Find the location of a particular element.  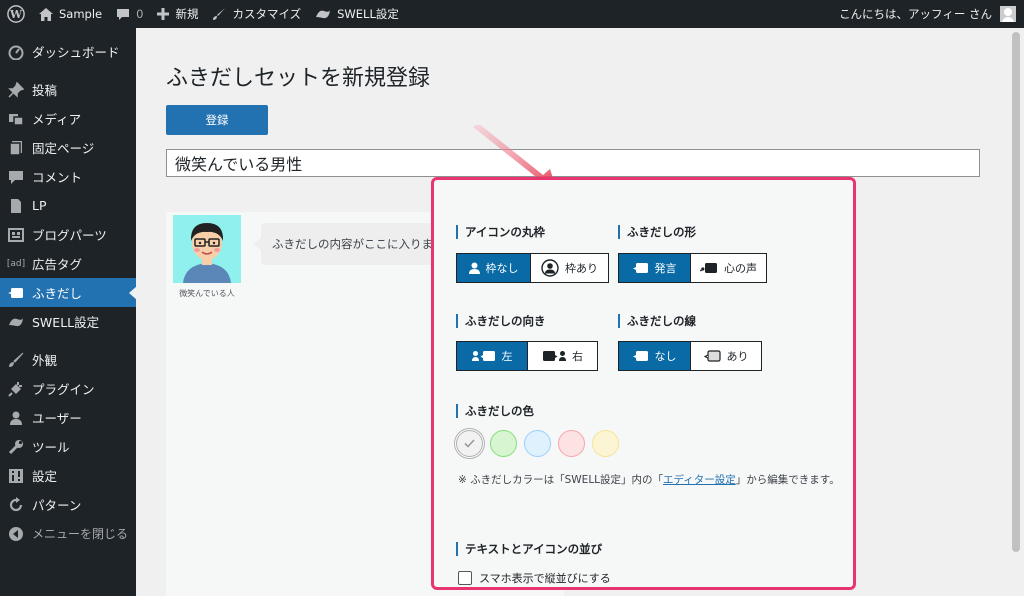

my-account: こんにちは、アッフィー さん is located at coordinates (931, 14).